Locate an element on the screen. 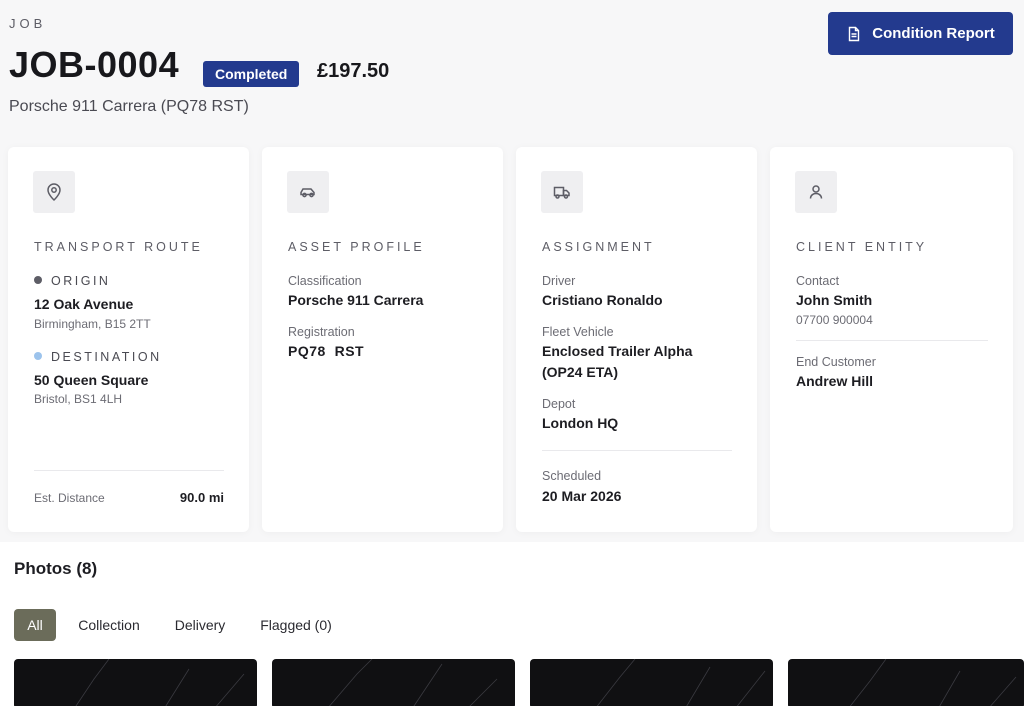 The width and height of the screenshot is (1024, 706). map-pin-icon is located at coordinates (54, 192).